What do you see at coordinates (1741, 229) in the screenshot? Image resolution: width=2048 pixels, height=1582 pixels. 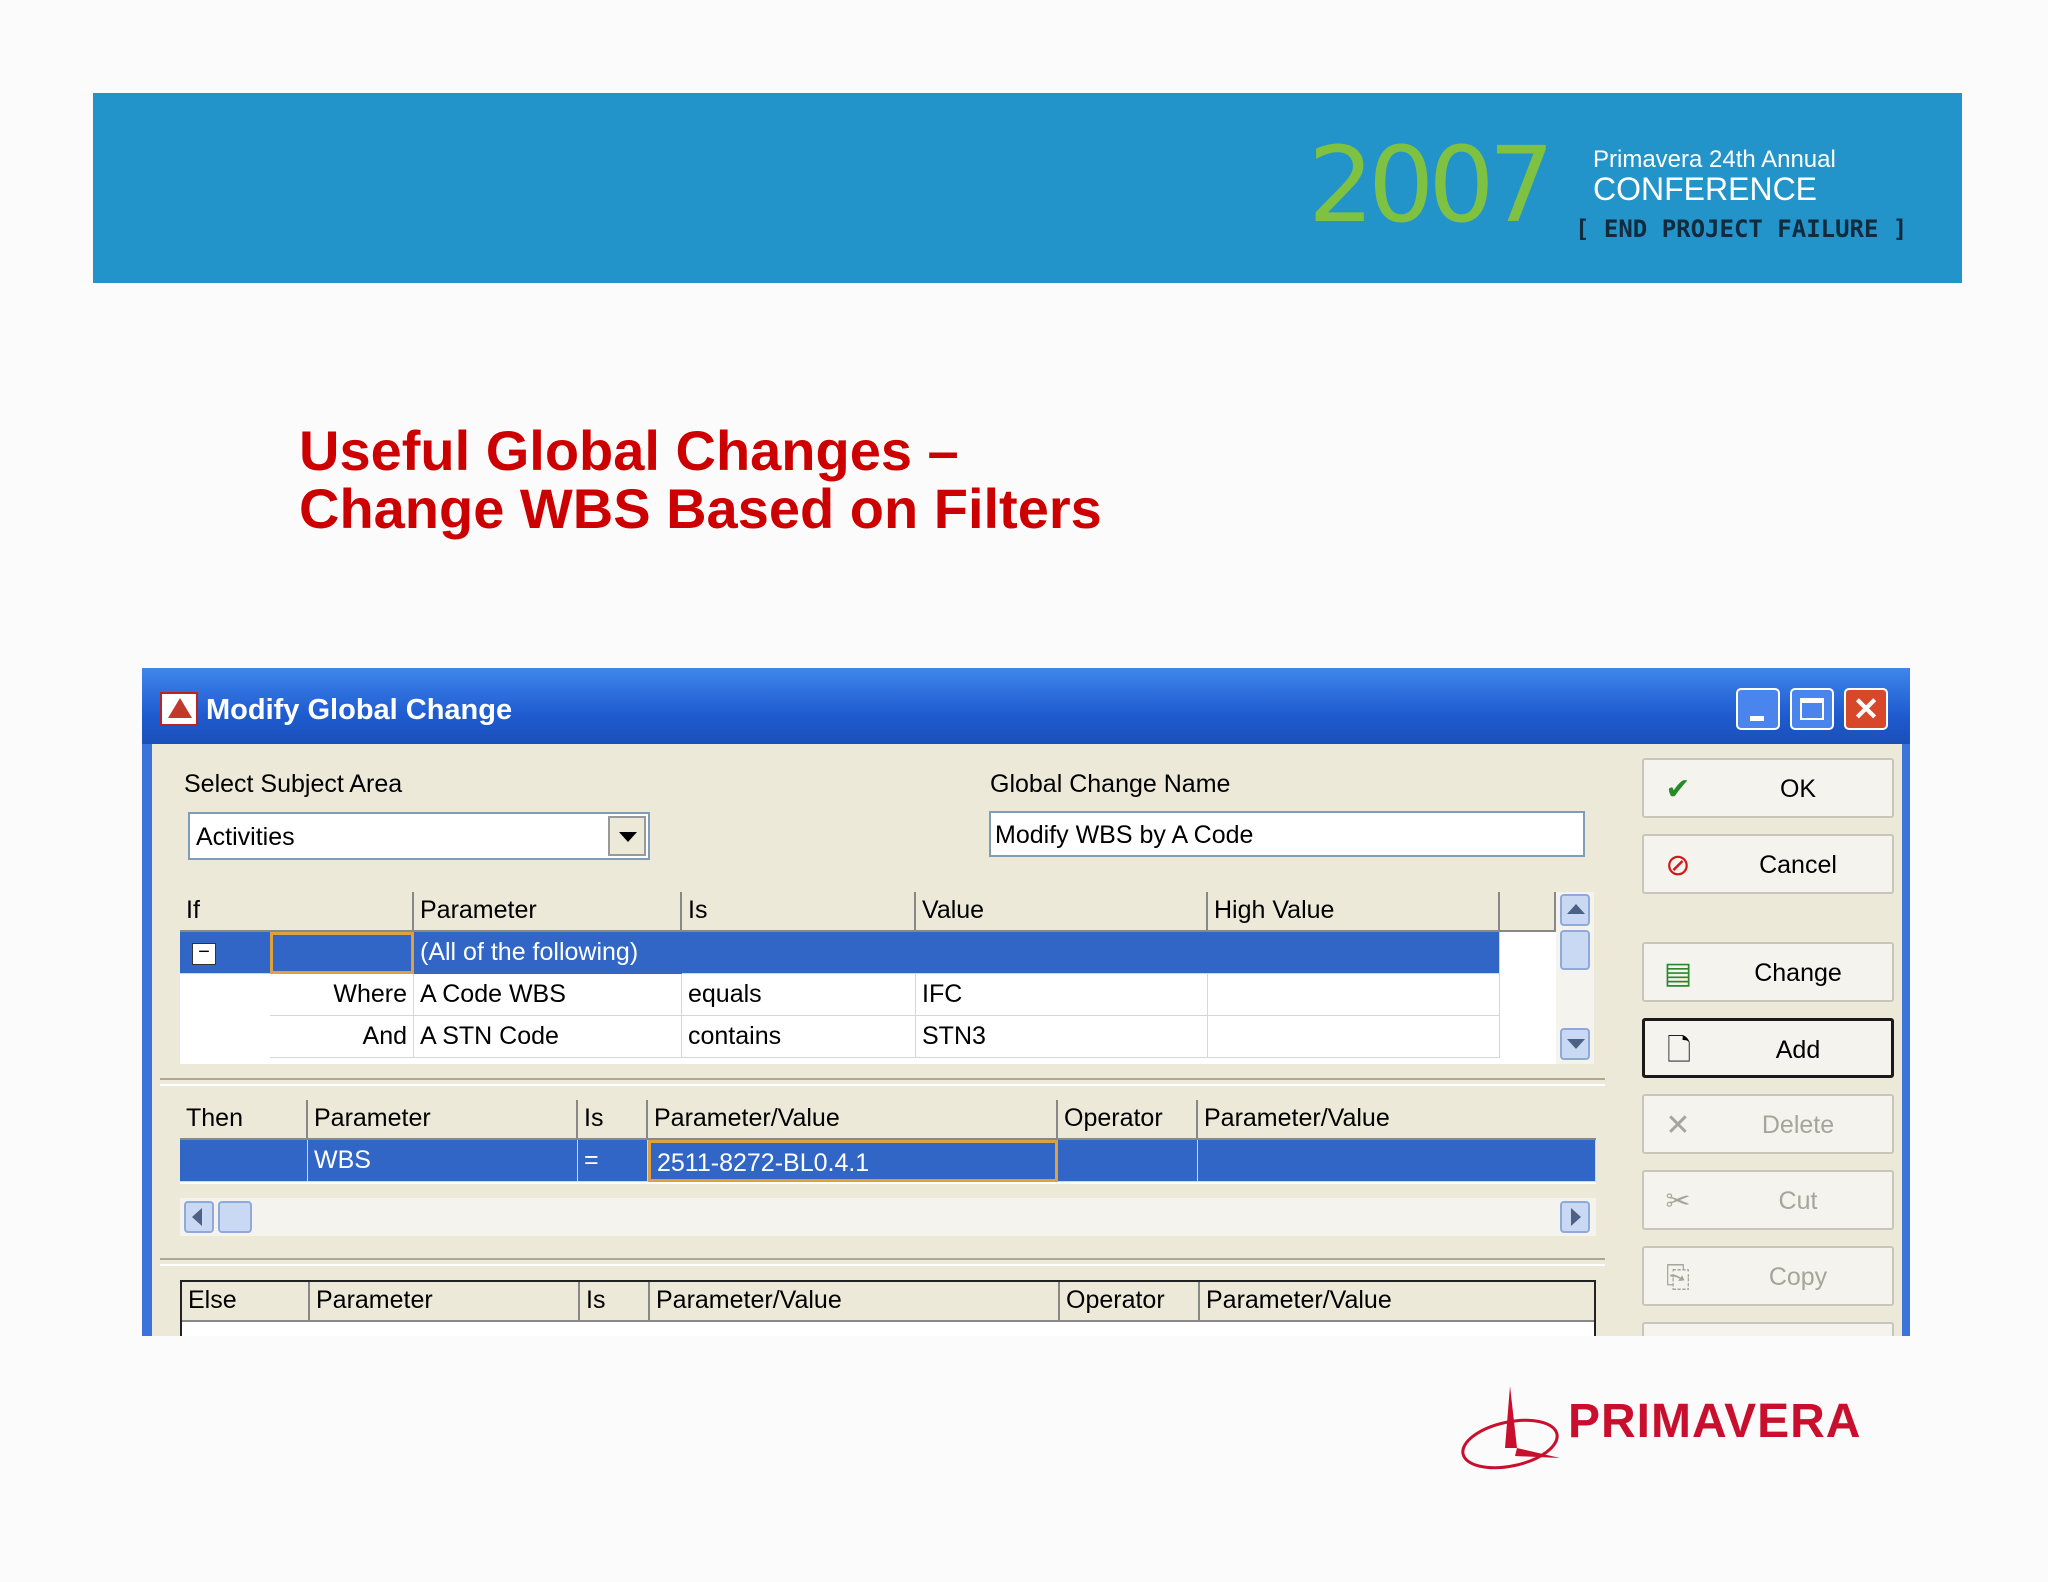 I see `banner-tagline: [ END PROJECT FAILURE ]` at bounding box center [1741, 229].